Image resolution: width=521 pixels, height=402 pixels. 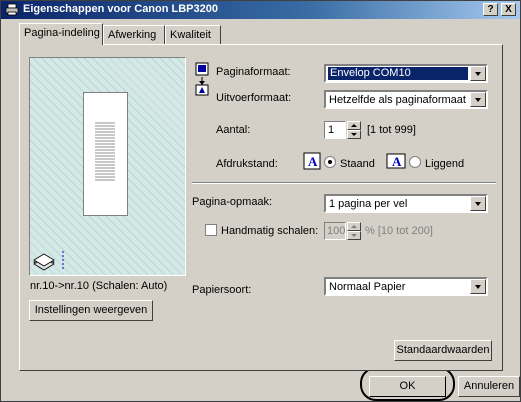 I want to click on cancel-button: Annuleren, so click(x=489, y=386).